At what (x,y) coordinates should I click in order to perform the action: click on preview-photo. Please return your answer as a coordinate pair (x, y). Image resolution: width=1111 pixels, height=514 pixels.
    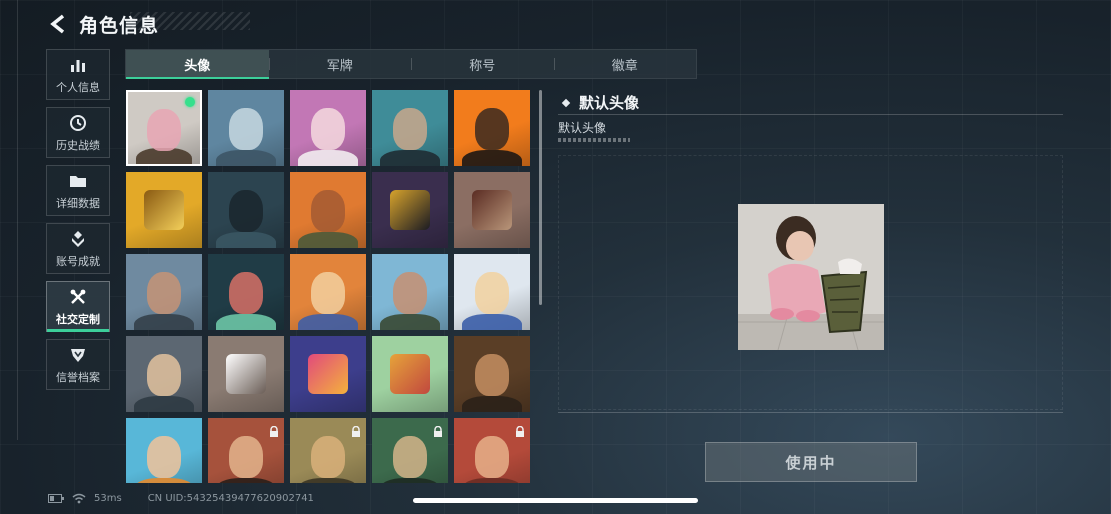
    Looking at the image, I should click on (811, 277).